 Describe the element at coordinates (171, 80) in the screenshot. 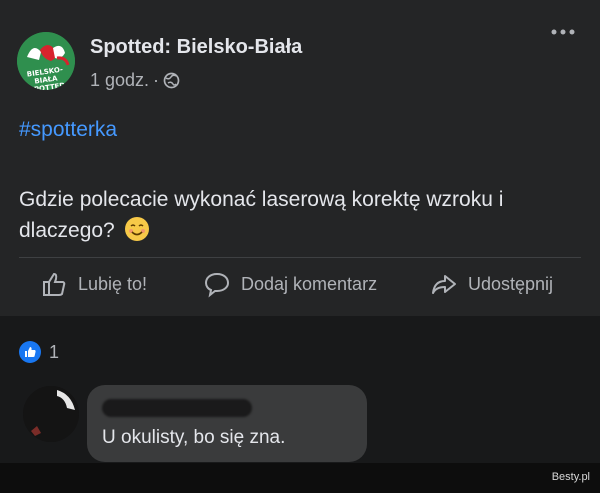

I see `globe-icon` at that location.